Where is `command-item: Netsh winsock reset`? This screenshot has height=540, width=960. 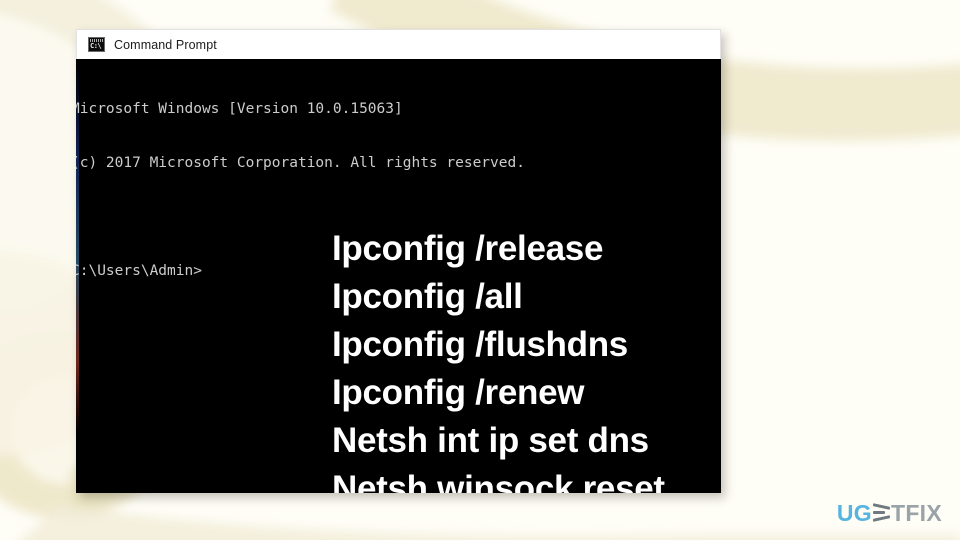 command-item: Netsh winsock reset is located at coordinates (498, 481).